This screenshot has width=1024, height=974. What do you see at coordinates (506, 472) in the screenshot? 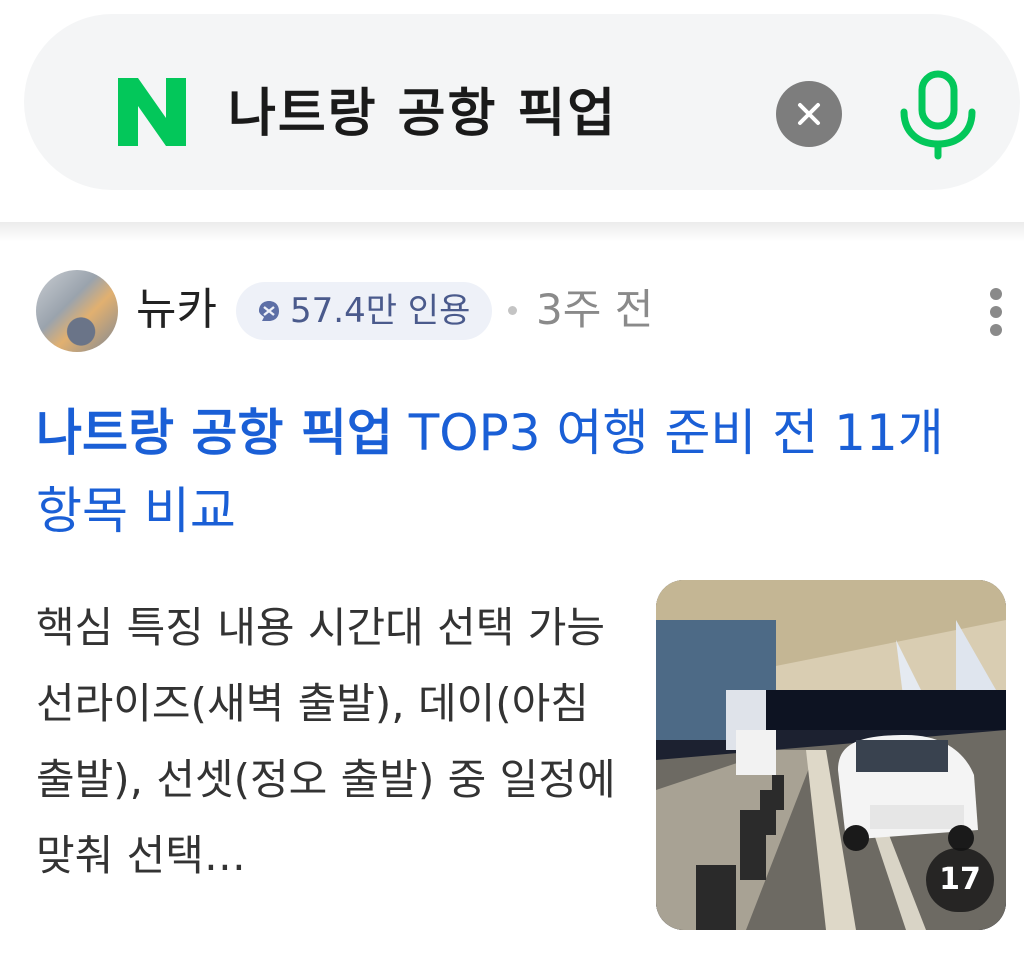
I see `post-title-link: 나트랑 공항 픽업 TOP3 여행 준비 전 11개 항목 비교` at bounding box center [506, 472].